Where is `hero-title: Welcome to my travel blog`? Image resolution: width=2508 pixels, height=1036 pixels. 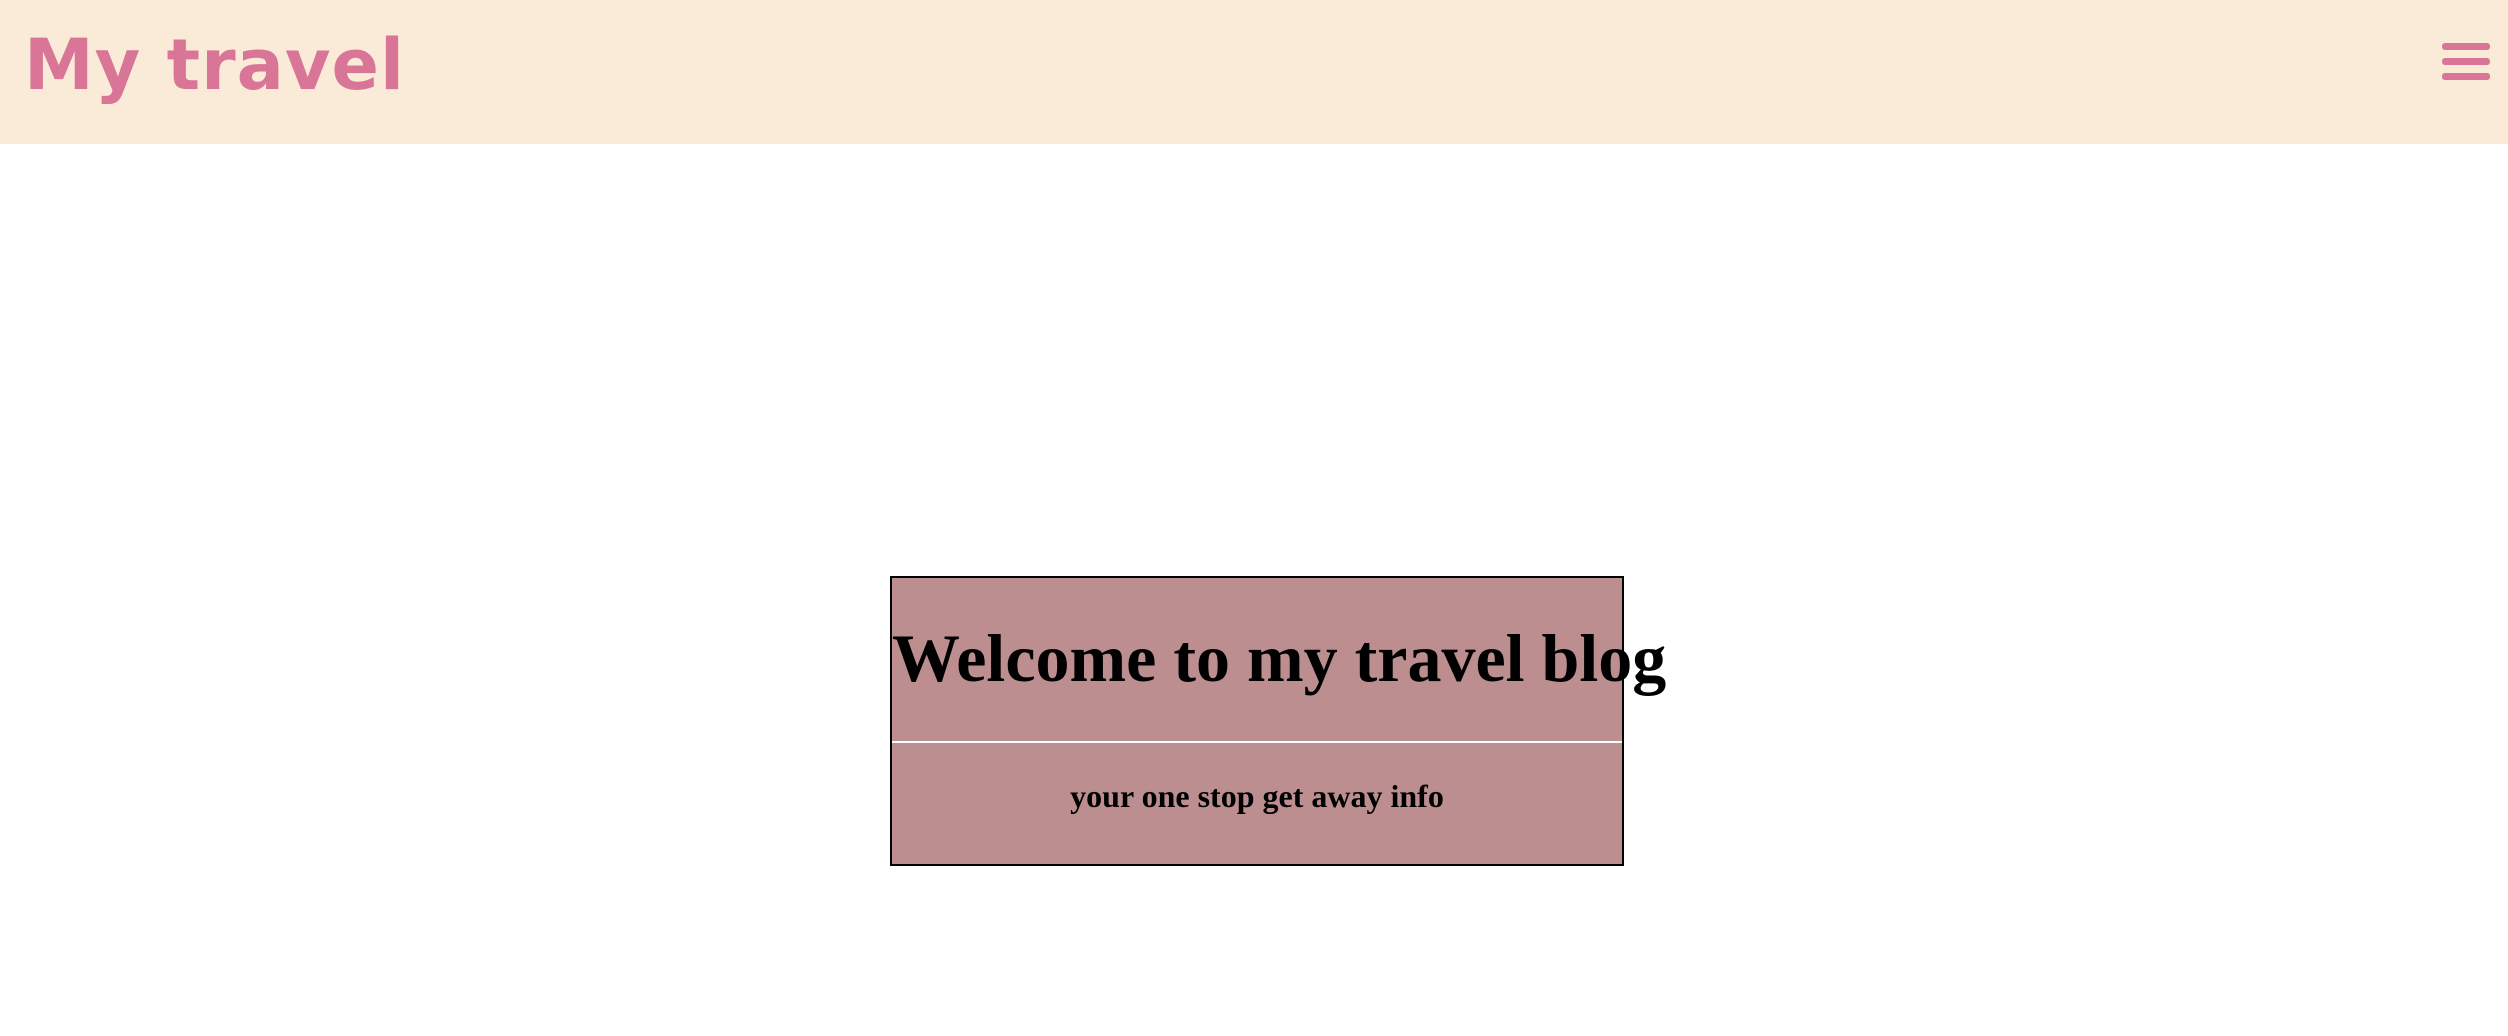
hero-title: Welcome to my travel blog is located at coordinates (1279, 658).